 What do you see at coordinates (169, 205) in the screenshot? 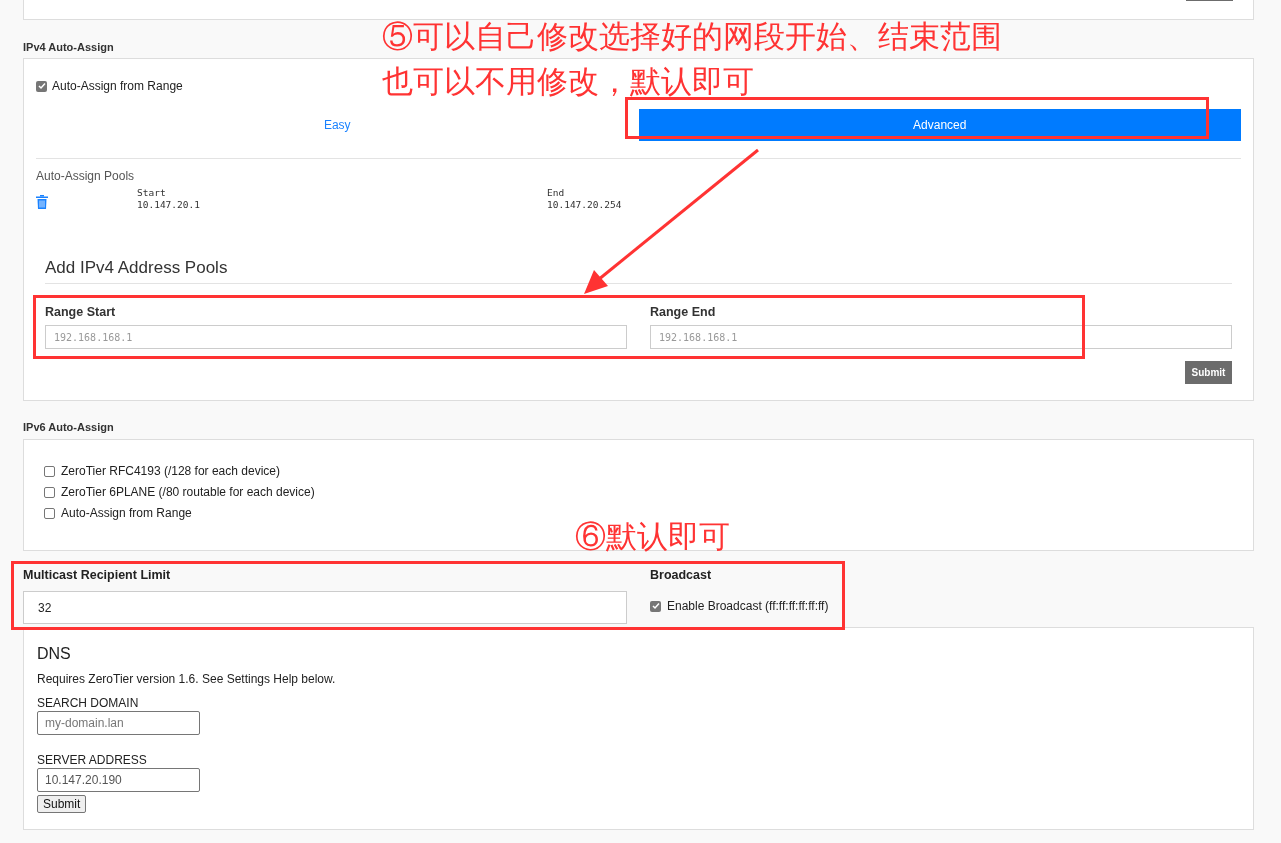
I see `pool-start: 10.147.20.1` at bounding box center [169, 205].